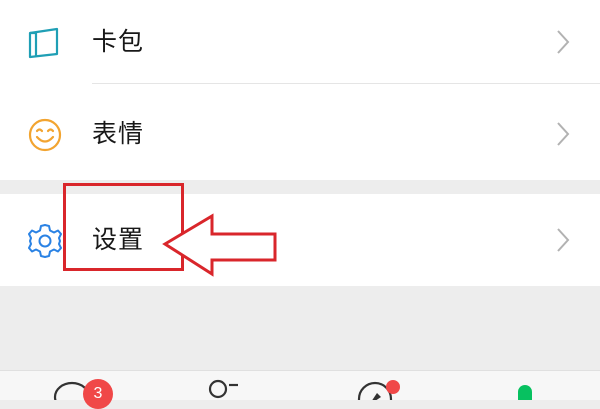 Image resolution: width=600 pixels, height=409 pixels. What do you see at coordinates (118, 133) in the screenshot?
I see `menu-item-label: 表情` at bounding box center [118, 133].